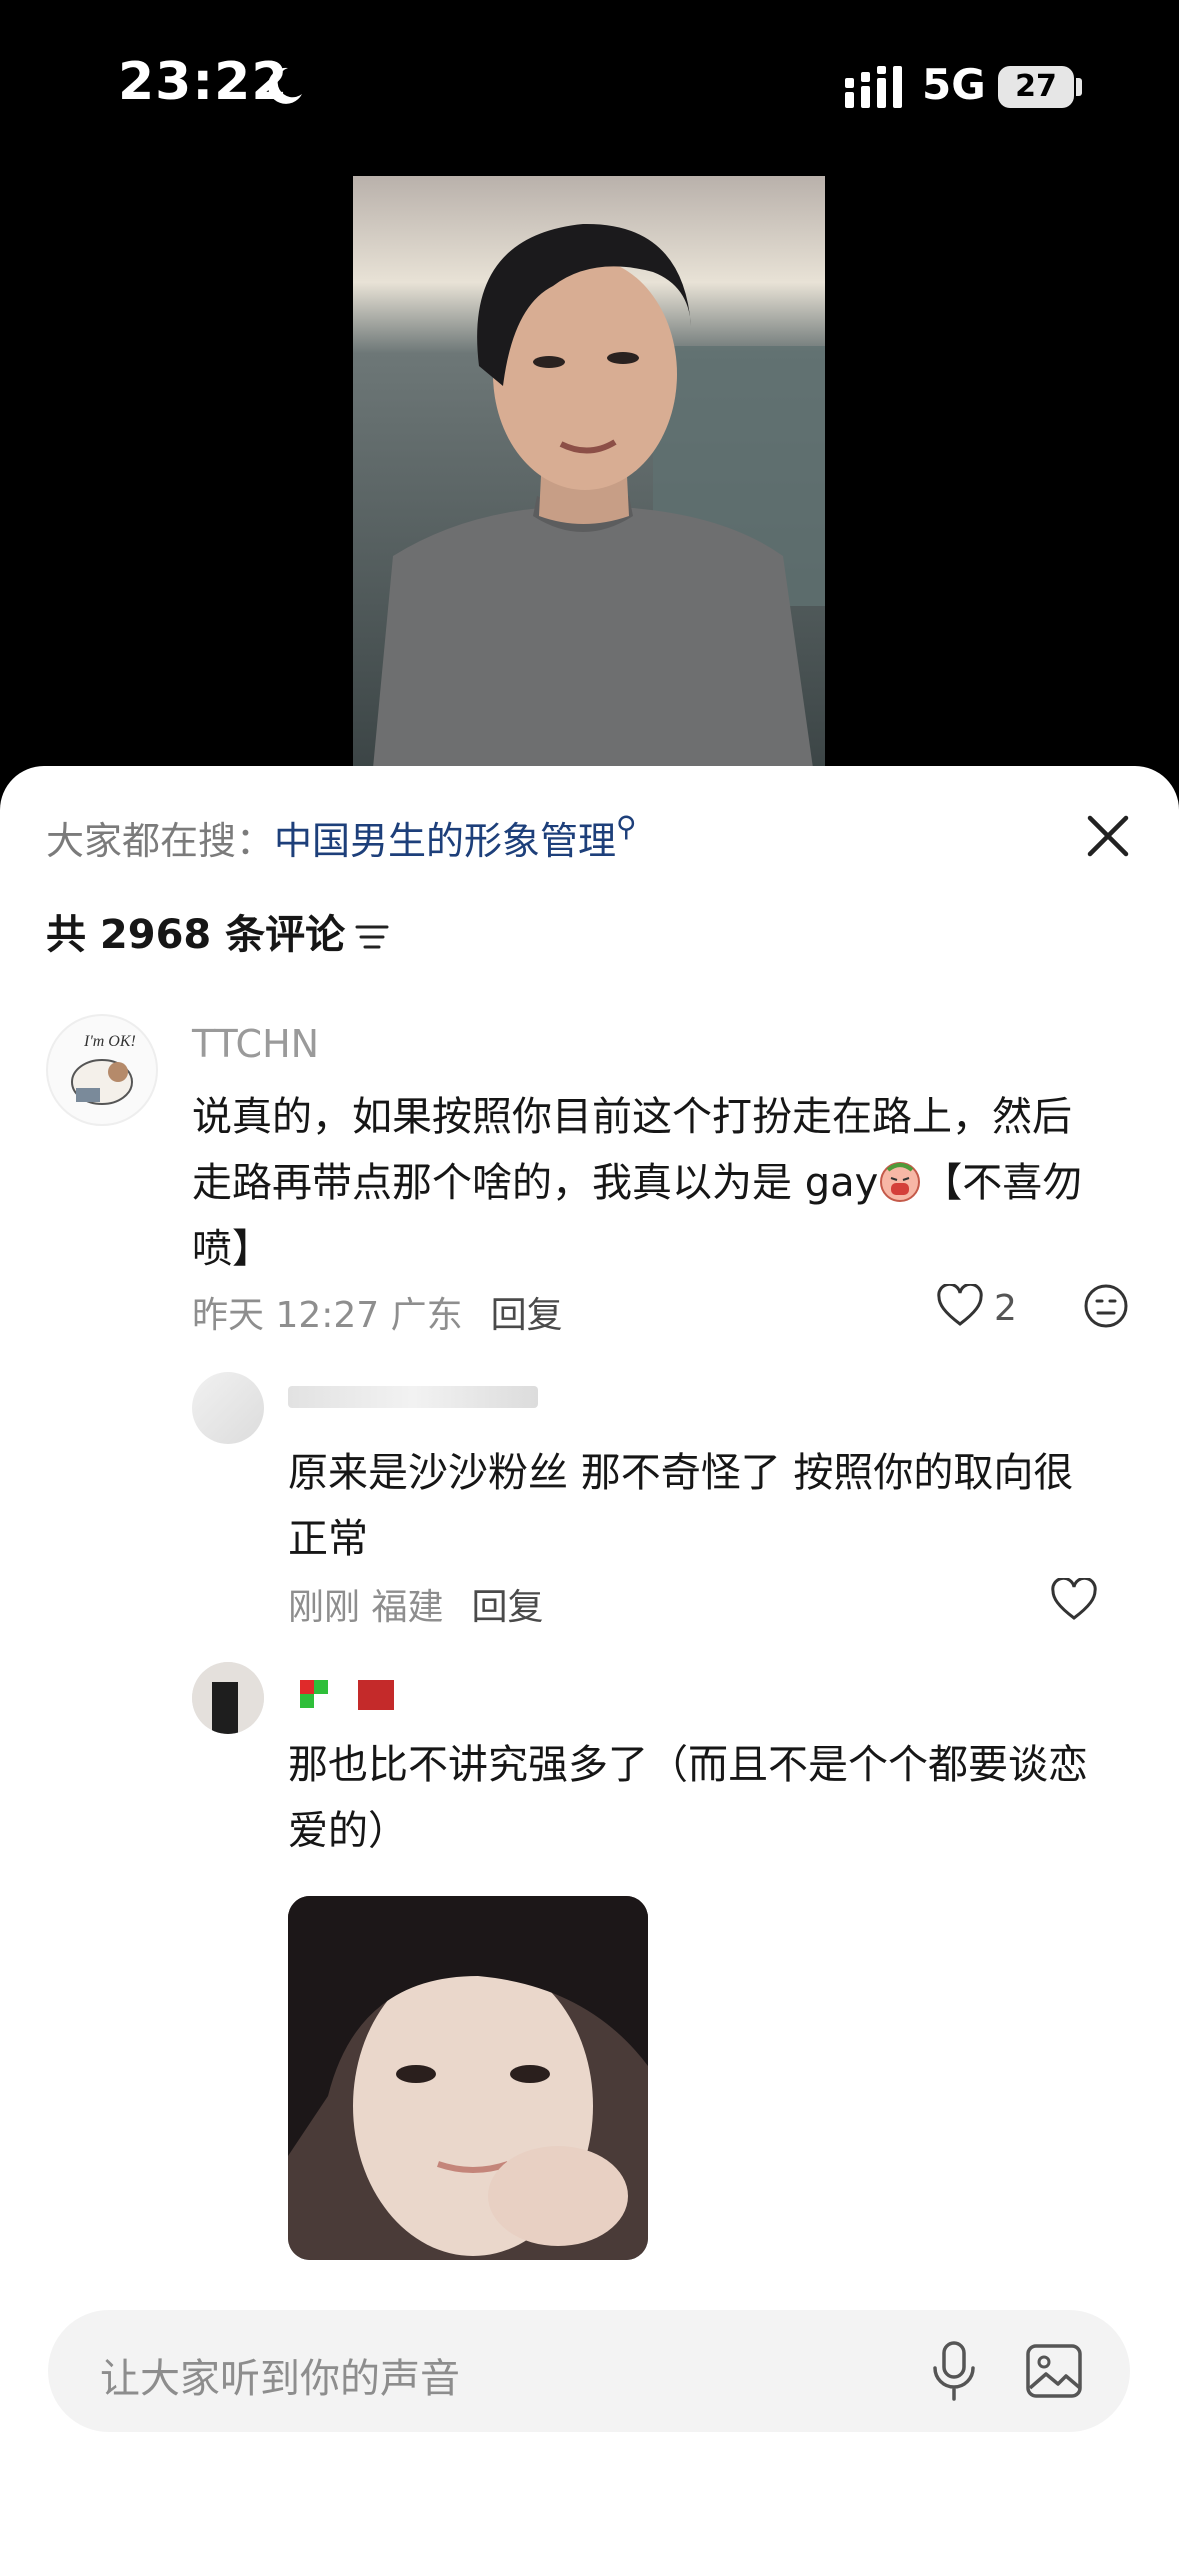 This screenshot has width=1179, height=2556. What do you see at coordinates (232, 1249) in the screenshot?
I see `comment-line: 喷】` at bounding box center [232, 1249].